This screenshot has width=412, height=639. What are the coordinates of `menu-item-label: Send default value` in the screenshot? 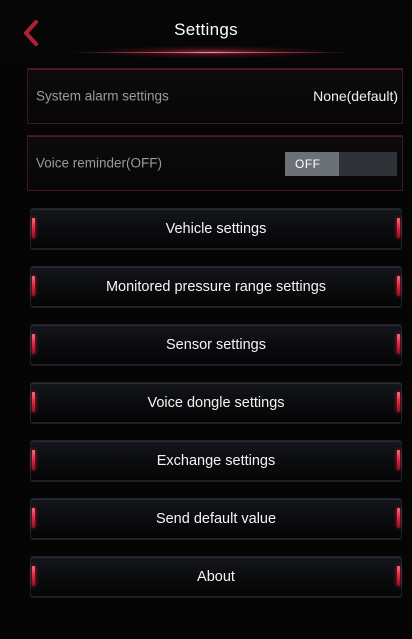 It's located at (216, 518).